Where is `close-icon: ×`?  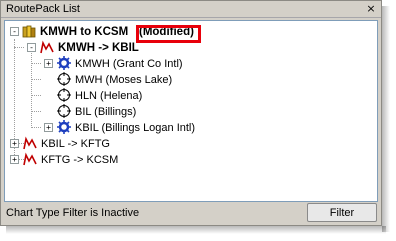
close-icon: × is located at coordinates (371, 9).